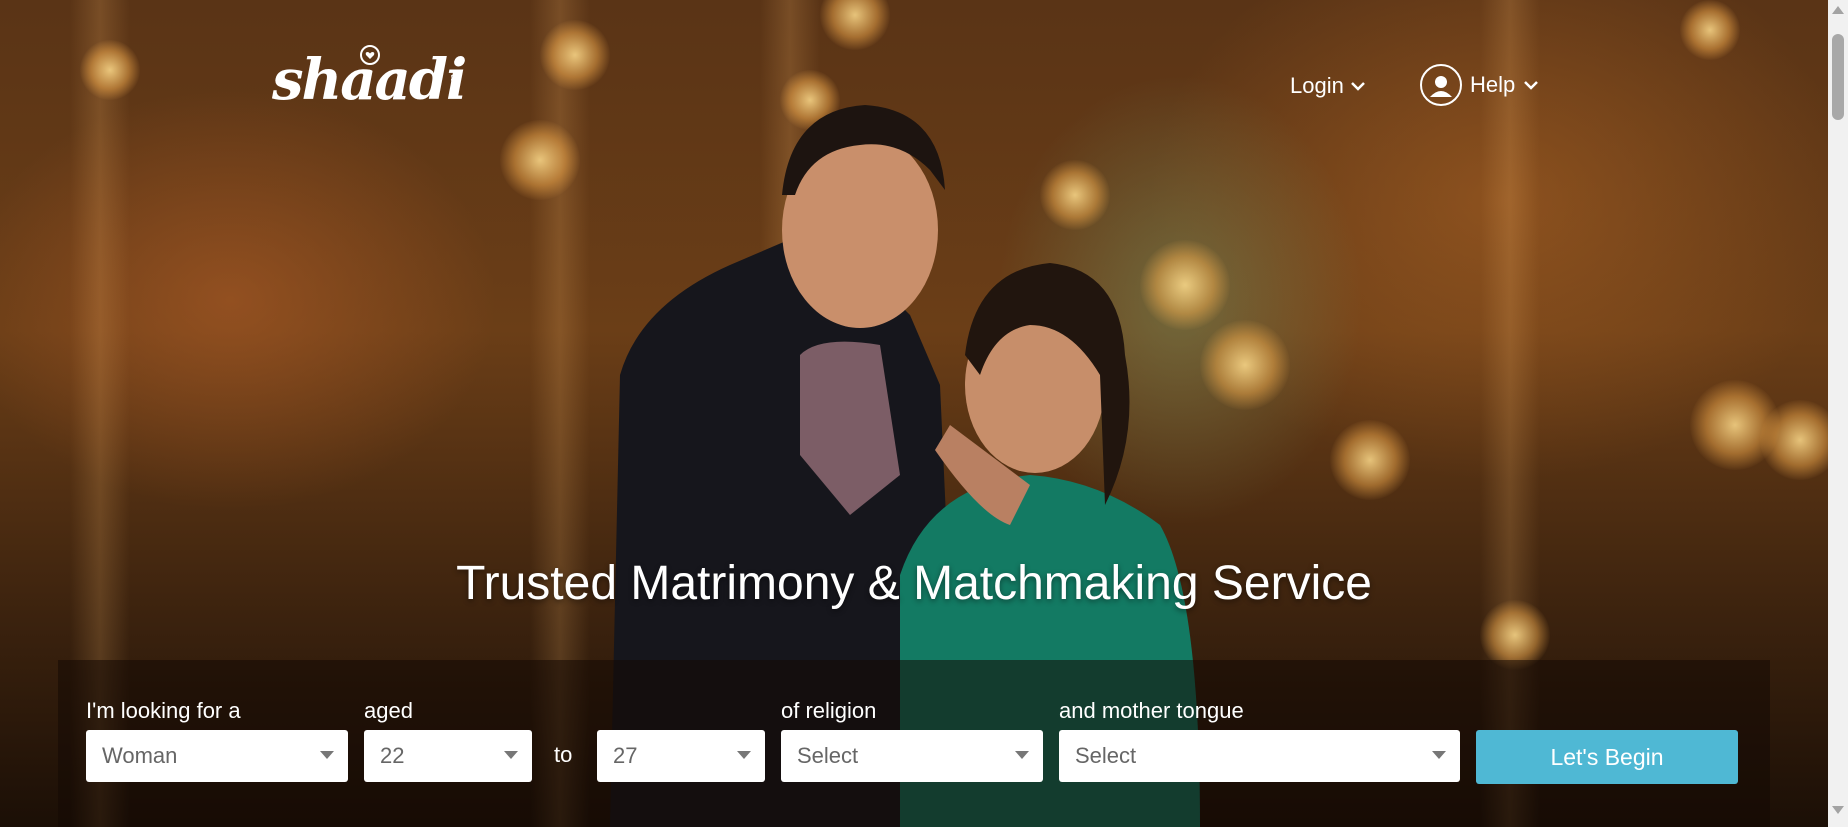  I want to click on age-from-value: 22, so click(392, 755).